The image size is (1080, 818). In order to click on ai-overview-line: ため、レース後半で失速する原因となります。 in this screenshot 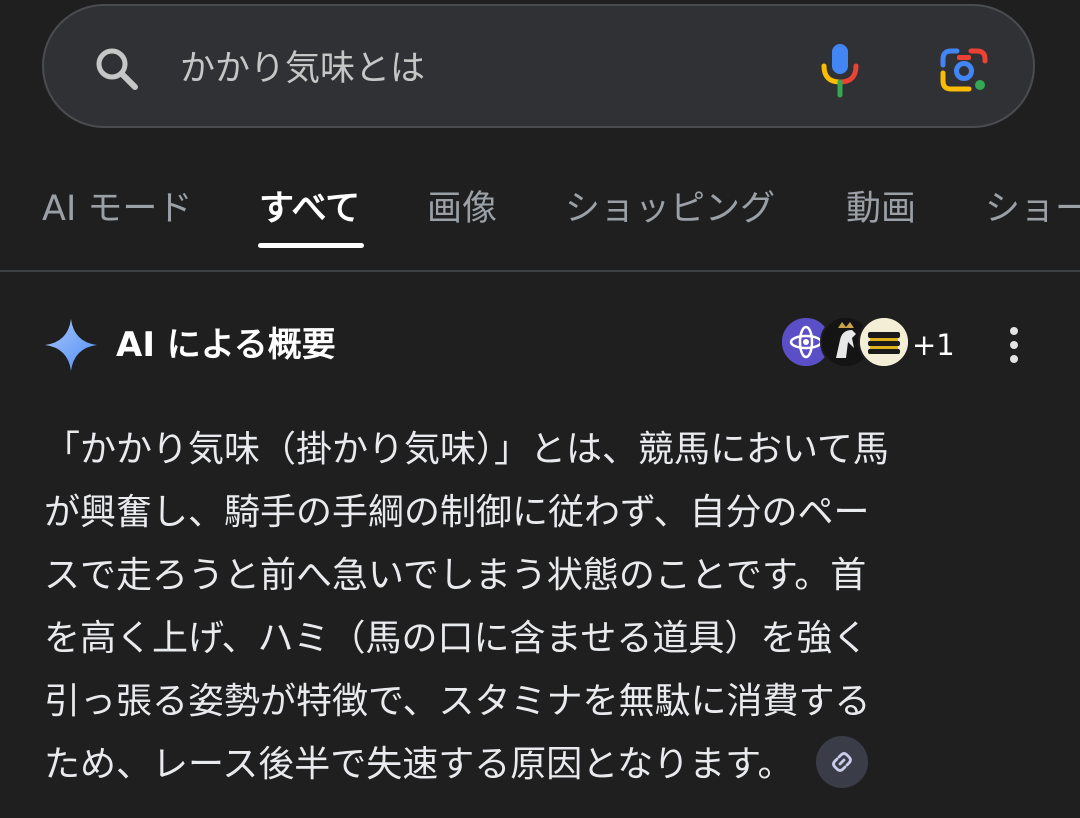, I will do `click(419, 764)`.